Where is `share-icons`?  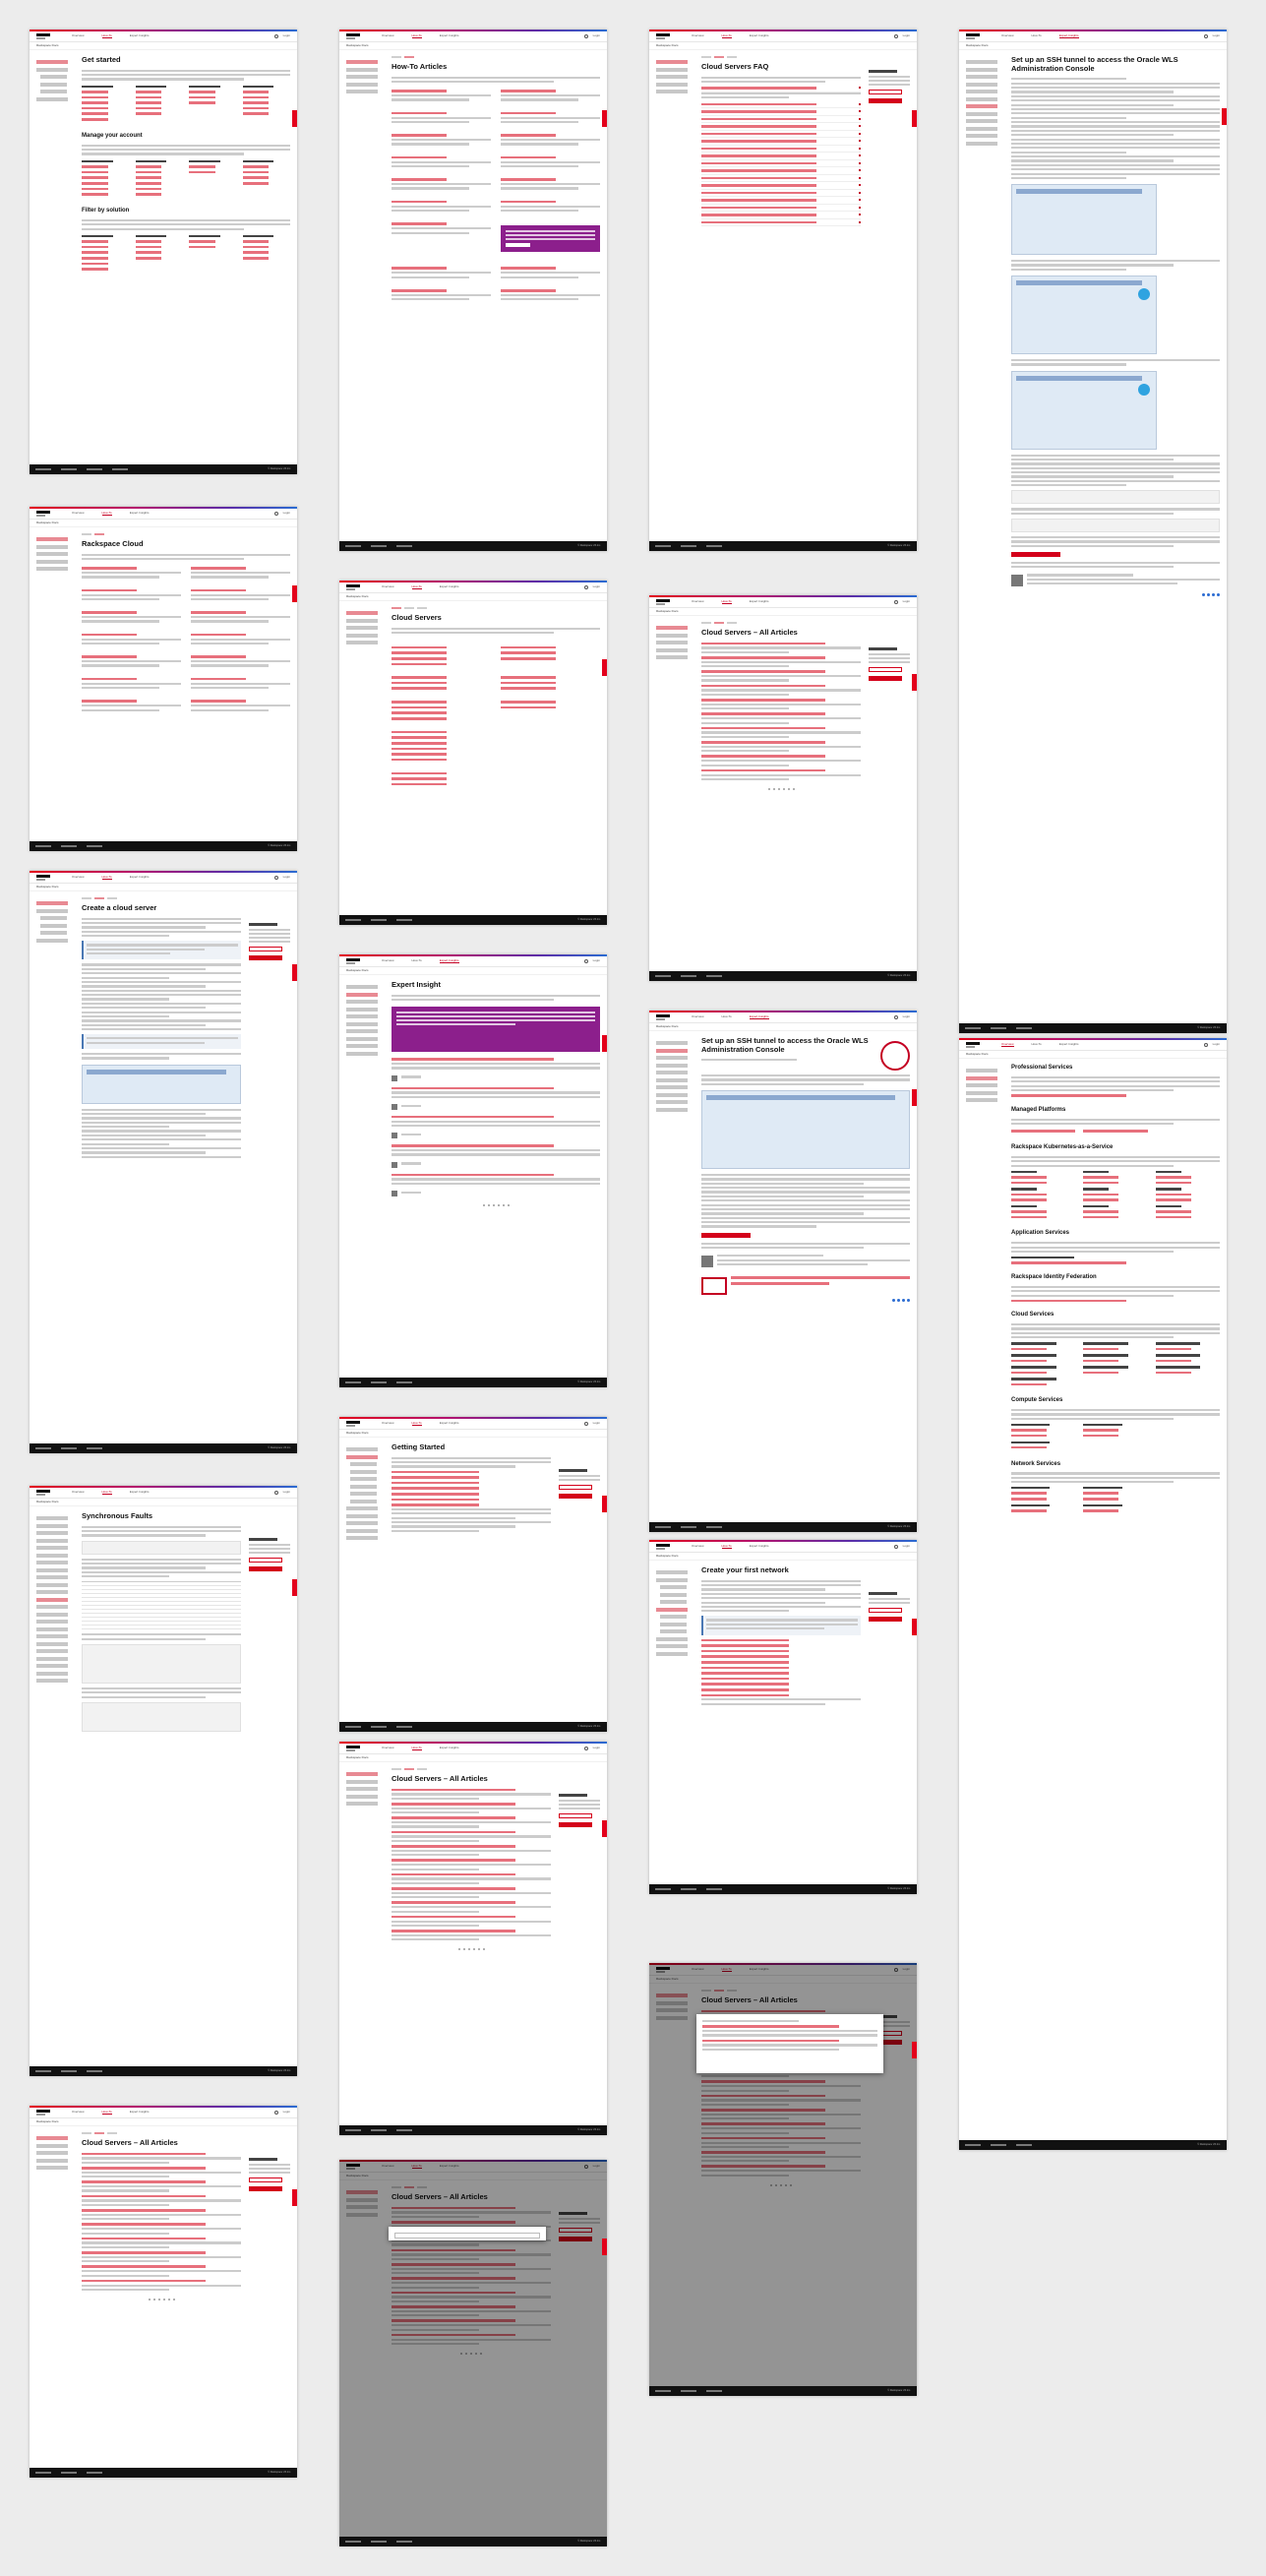
share-icons is located at coordinates (805, 1301).